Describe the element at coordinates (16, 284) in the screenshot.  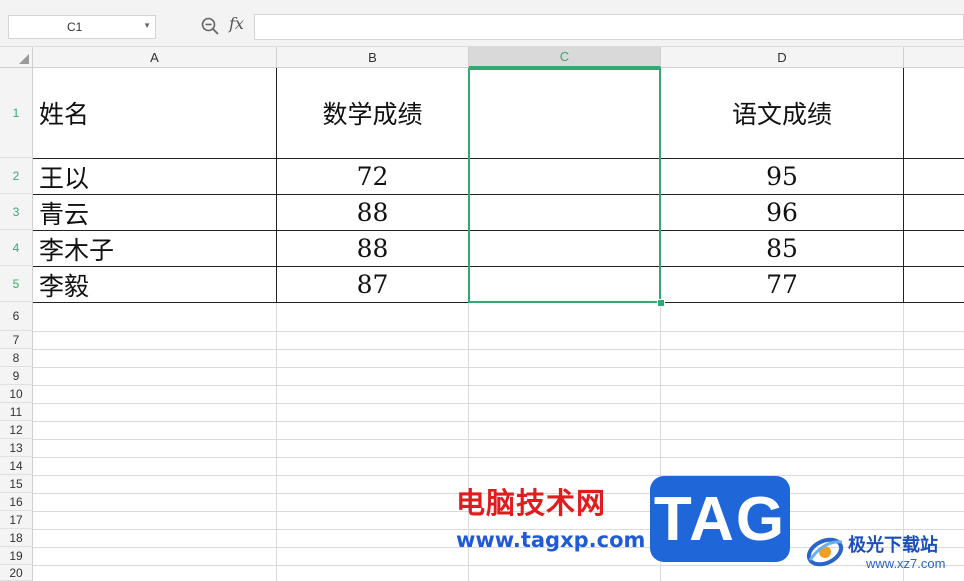
I see `row-header-5: 5` at that location.